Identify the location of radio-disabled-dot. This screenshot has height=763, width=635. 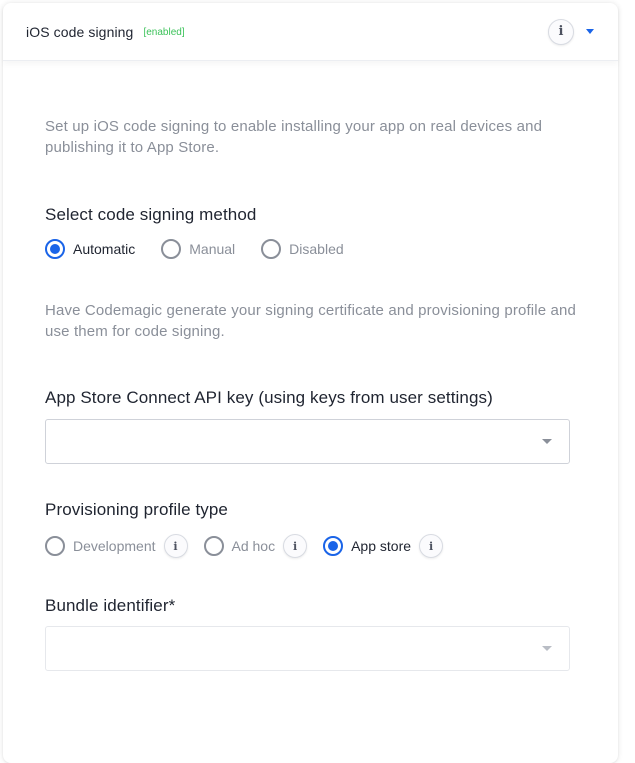
(271, 249).